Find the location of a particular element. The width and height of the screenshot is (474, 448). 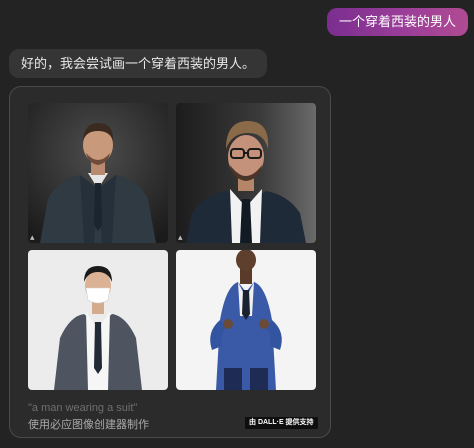

image-2-illustration is located at coordinates (246, 173).